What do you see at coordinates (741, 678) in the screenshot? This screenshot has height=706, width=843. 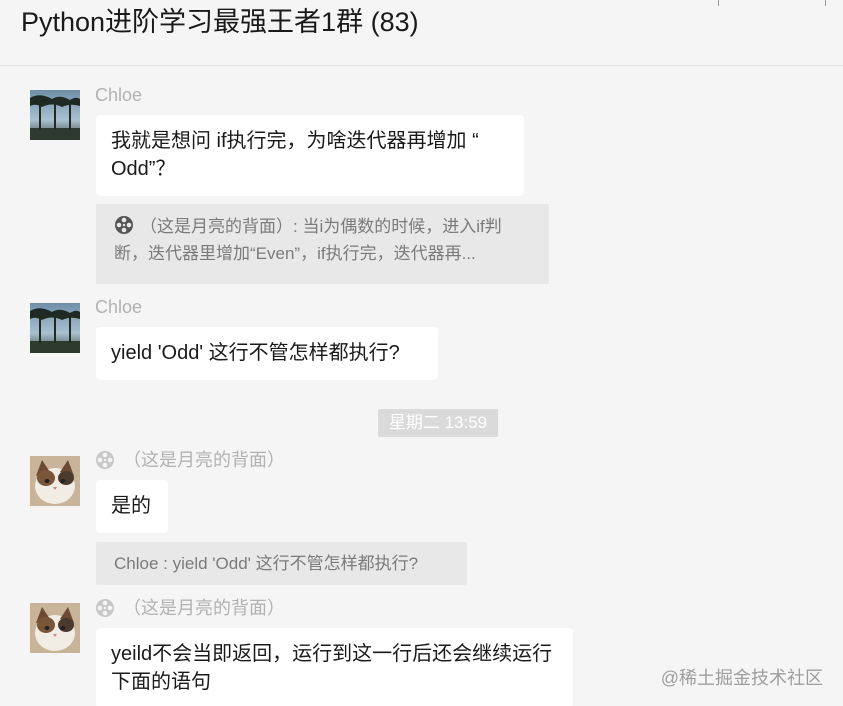 I see `watermark: @稀土掘金技术社区` at bounding box center [741, 678].